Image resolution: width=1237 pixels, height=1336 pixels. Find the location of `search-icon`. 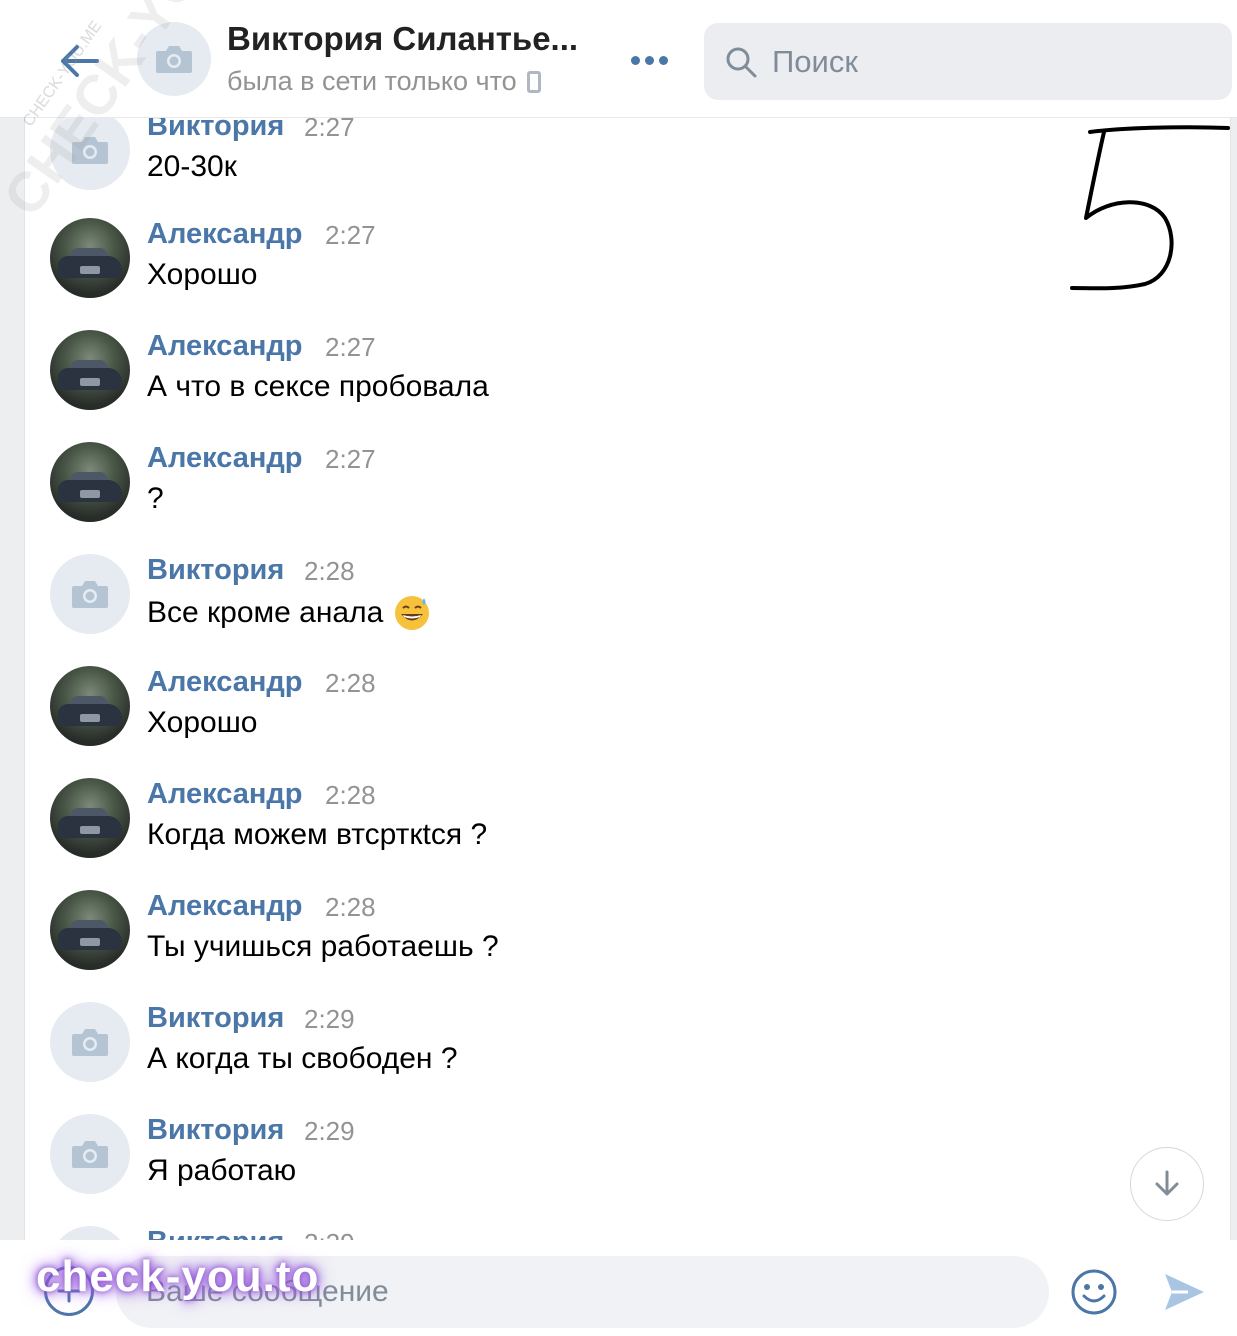

search-icon is located at coordinates (741, 62).